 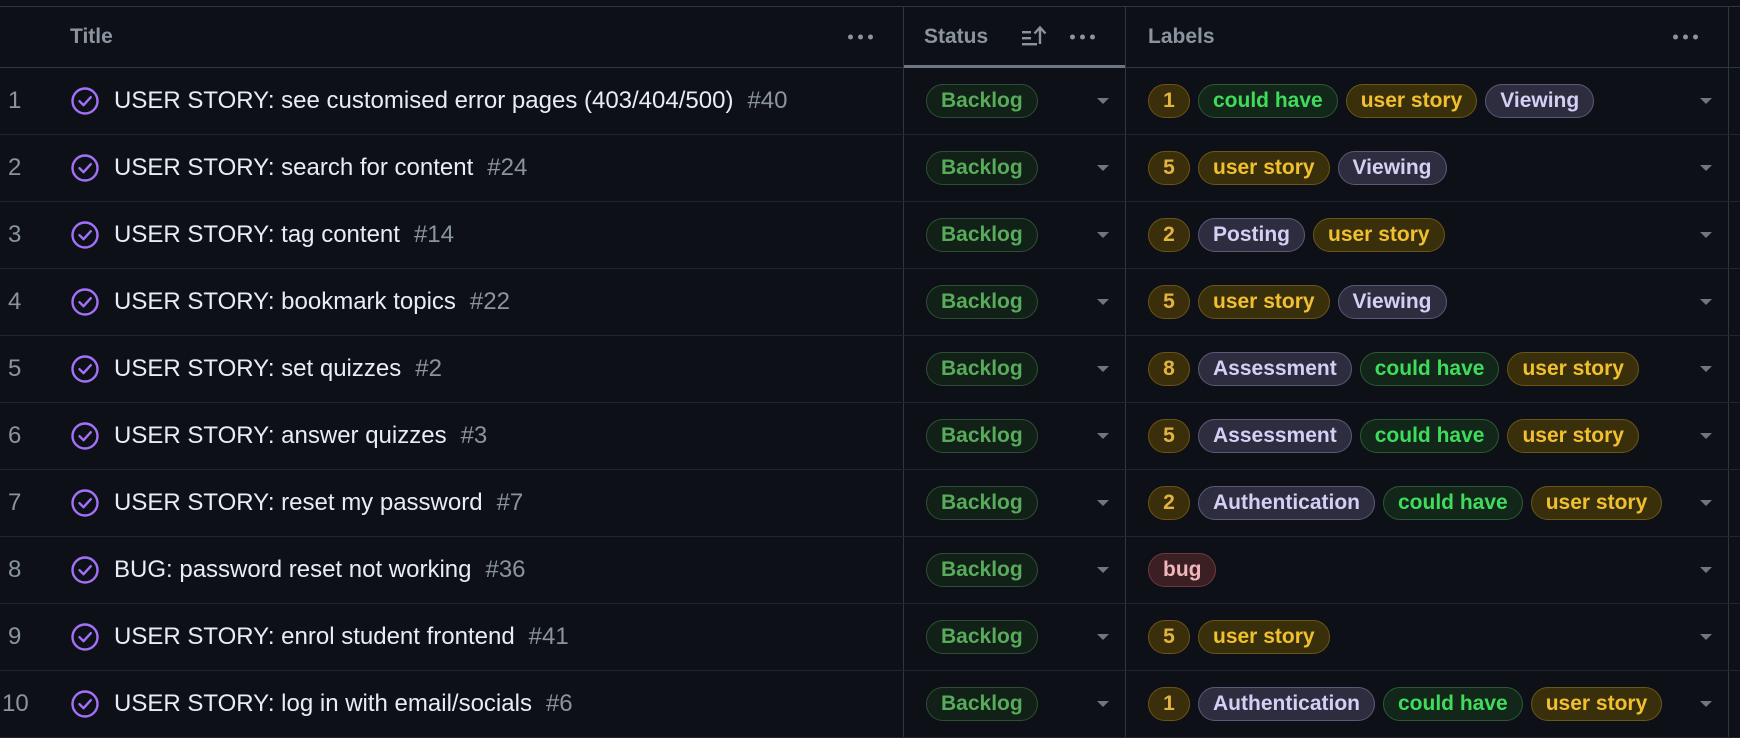 I want to click on issue-title-link: USER STORY: set quizzes, so click(x=257, y=369).